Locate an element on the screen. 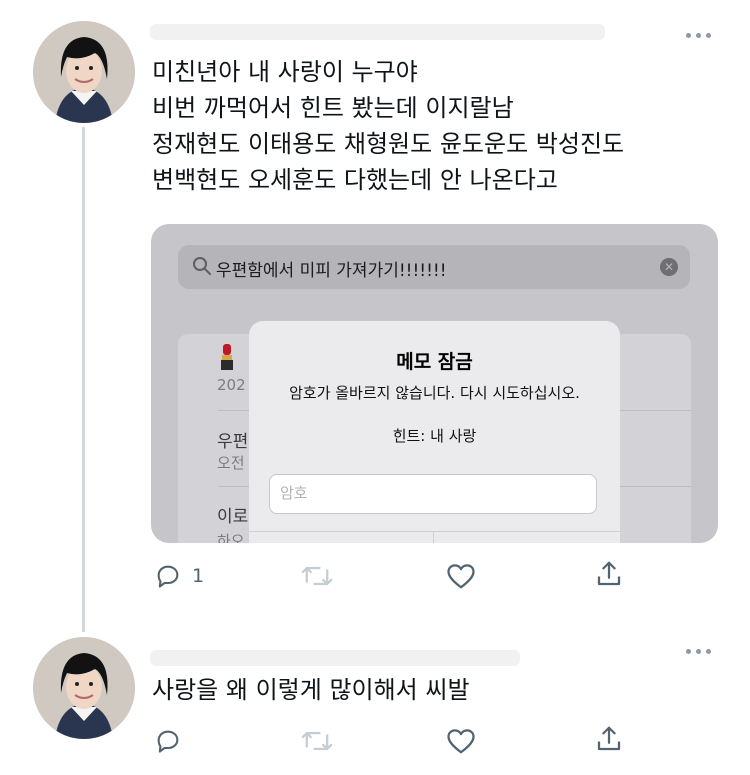 The width and height of the screenshot is (750, 775). alert-title: 메모 잠금 is located at coordinates (434, 362).